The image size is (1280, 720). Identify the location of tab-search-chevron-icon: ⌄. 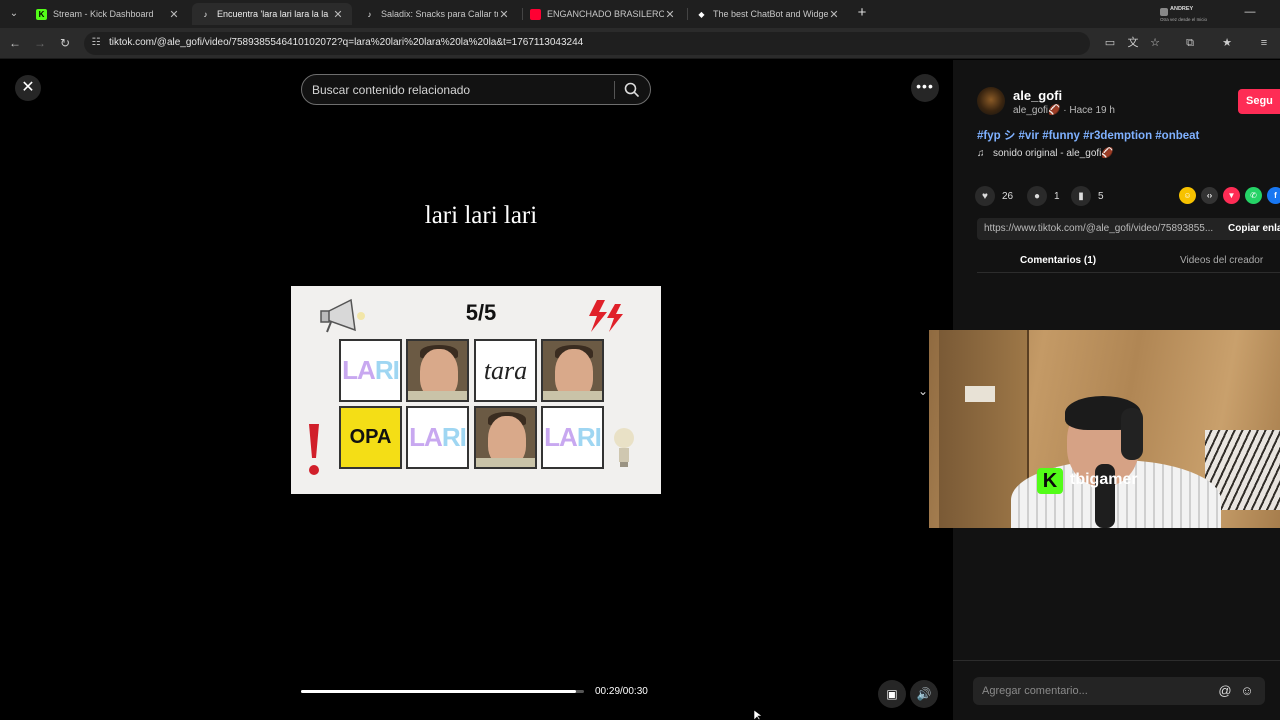
(14, 14).